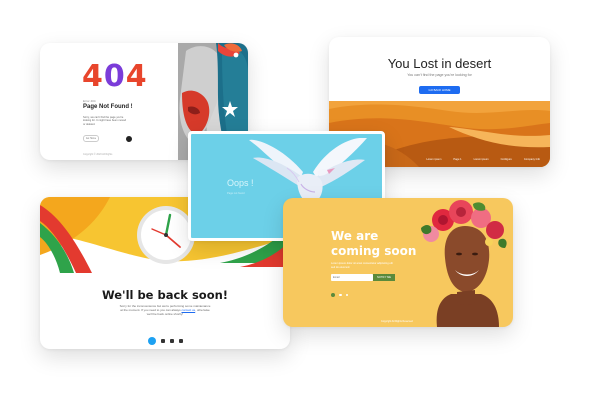 This screenshot has width=591, height=414. Describe the element at coordinates (384, 277) in the screenshot. I see `notify-me-button: NOTIFY ME` at that location.